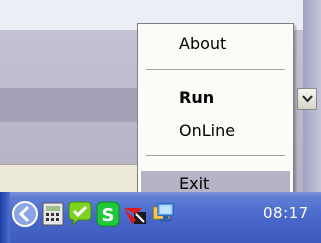 This screenshot has height=243, width=321. Describe the element at coordinates (163, 213) in the screenshot. I see `monitor-icon` at that location.